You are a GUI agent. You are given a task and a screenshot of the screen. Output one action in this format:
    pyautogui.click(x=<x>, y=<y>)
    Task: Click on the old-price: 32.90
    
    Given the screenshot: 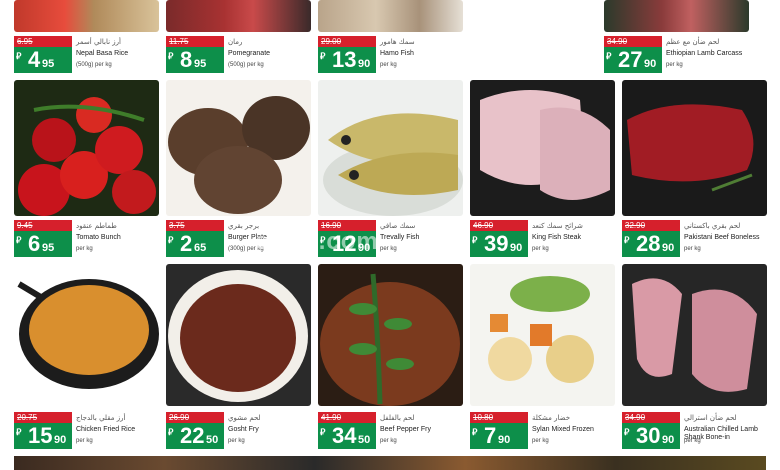 What is the action you would take?
    pyautogui.click(x=651, y=225)
    